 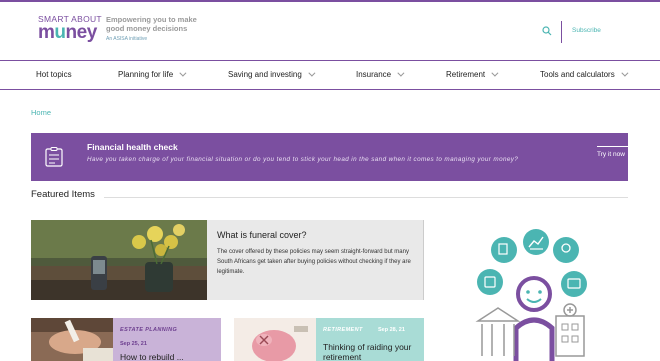 What do you see at coordinates (133, 344) in the screenshot?
I see `card-date: Sep 25, 21` at bounding box center [133, 344].